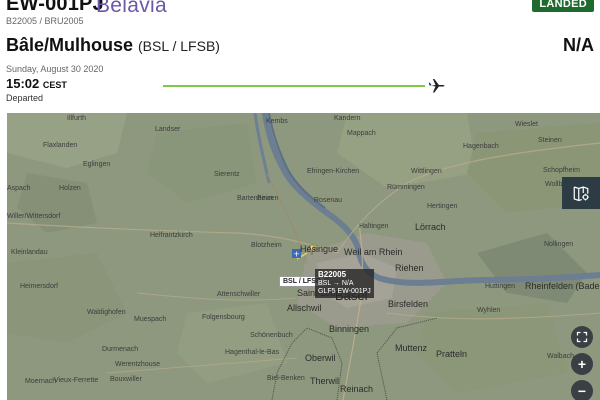  Describe the element at coordinates (374, 226) in the screenshot. I see `map-place: Haltingen` at that location.